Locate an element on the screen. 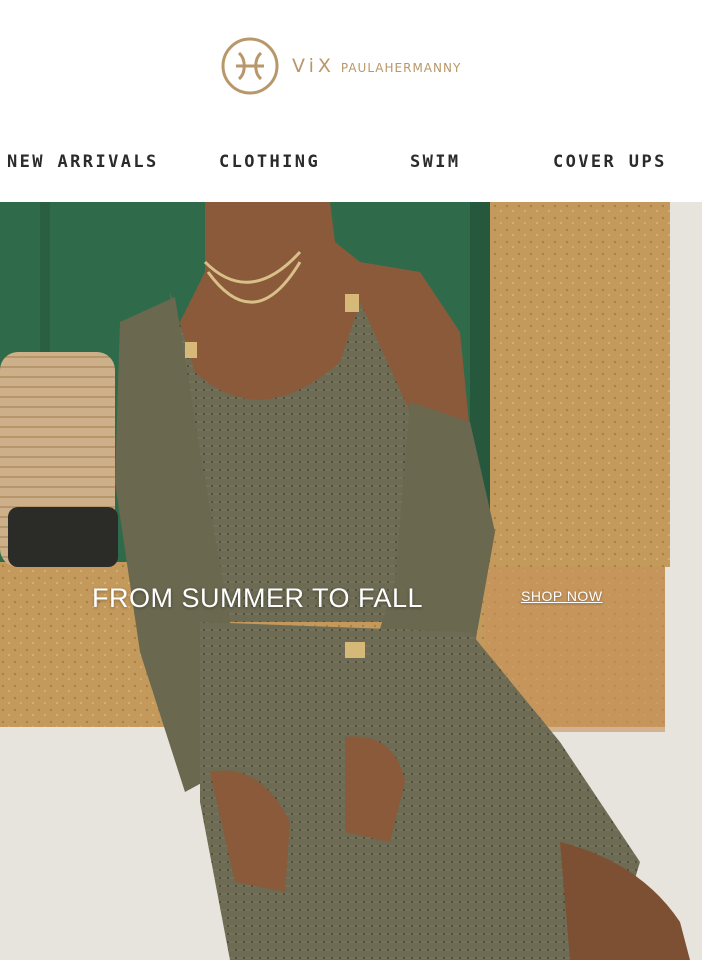 The width and height of the screenshot is (720, 960). nav-swim: SWIM is located at coordinates (435, 162).